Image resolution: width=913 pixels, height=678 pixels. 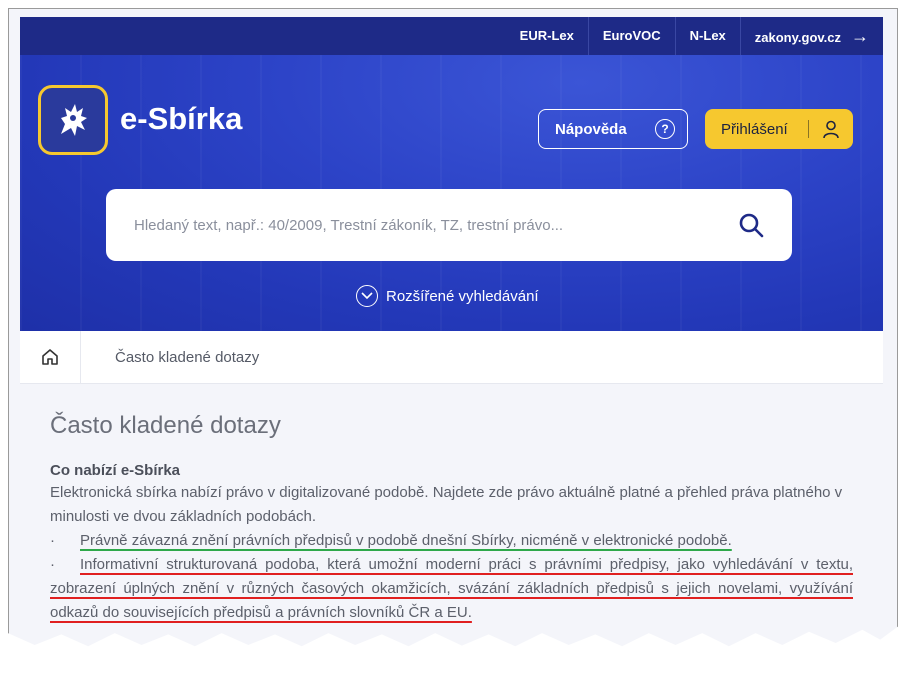 What do you see at coordinates (665, 129) in the screenshot?
I see `question-circle-icon: ?` at bounding box center [665, 129].